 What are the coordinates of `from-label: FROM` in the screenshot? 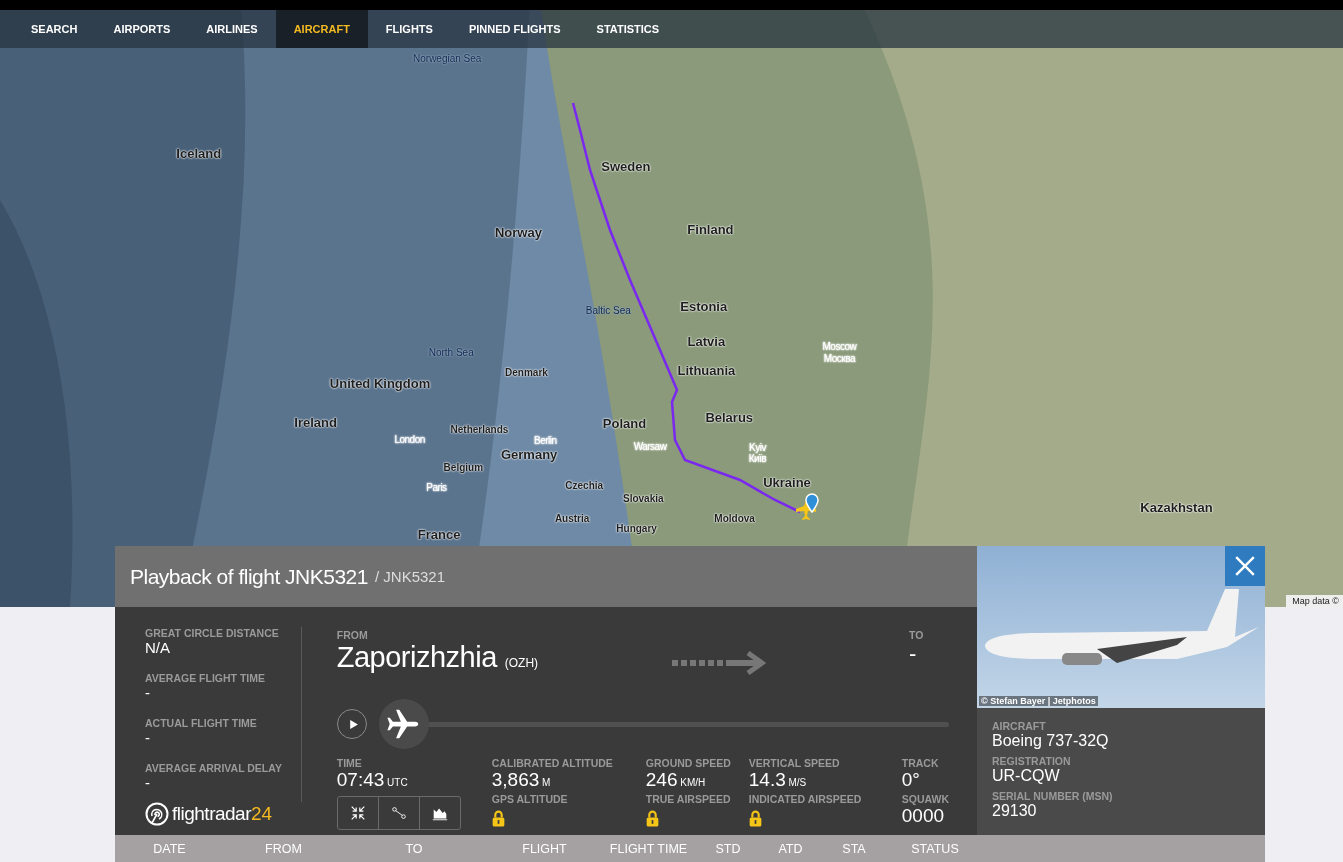 It's located at (352, 635).